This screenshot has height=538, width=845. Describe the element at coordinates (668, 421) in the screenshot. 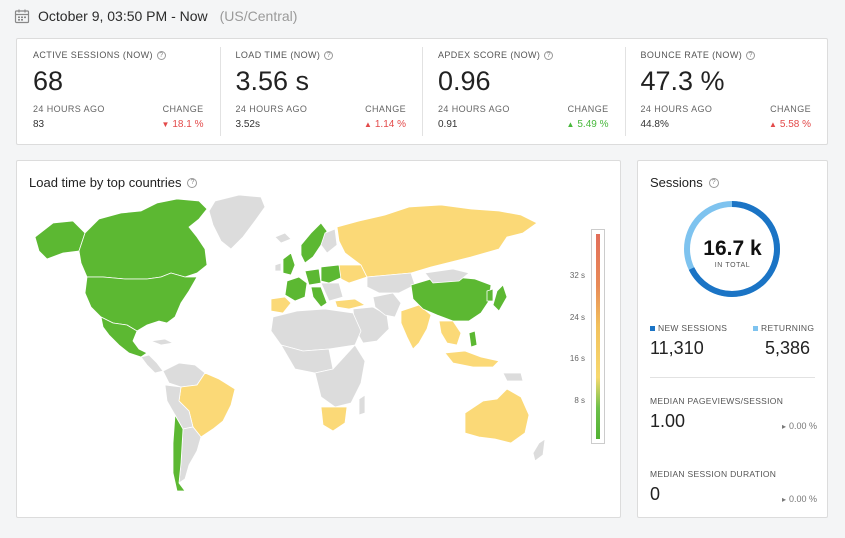

I see `pageviews-value: 1.00` at that location.